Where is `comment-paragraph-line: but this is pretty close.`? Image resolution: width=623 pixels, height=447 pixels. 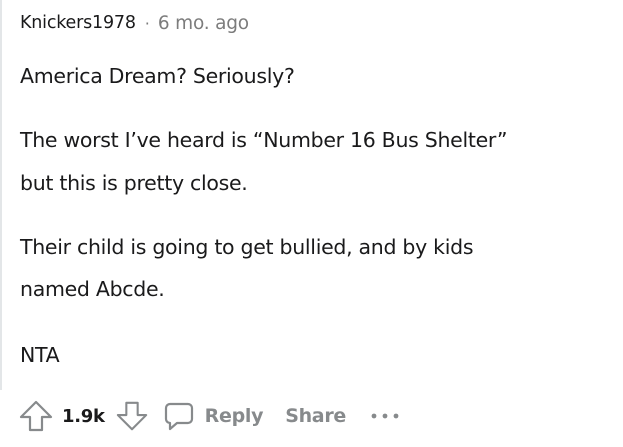 comment-paragraph-line: but this is pretty close. is located at coordinates (134, 183).